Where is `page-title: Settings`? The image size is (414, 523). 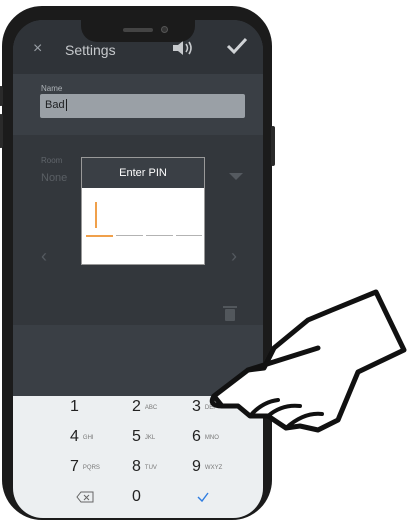 page-title: Settings is located at coordinates (90, 50).